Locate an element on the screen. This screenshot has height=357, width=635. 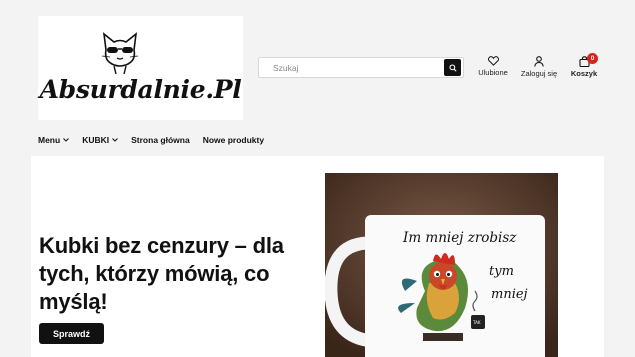
logo-text: Absurdalnie.Pl is located at coordinates (140, 89).